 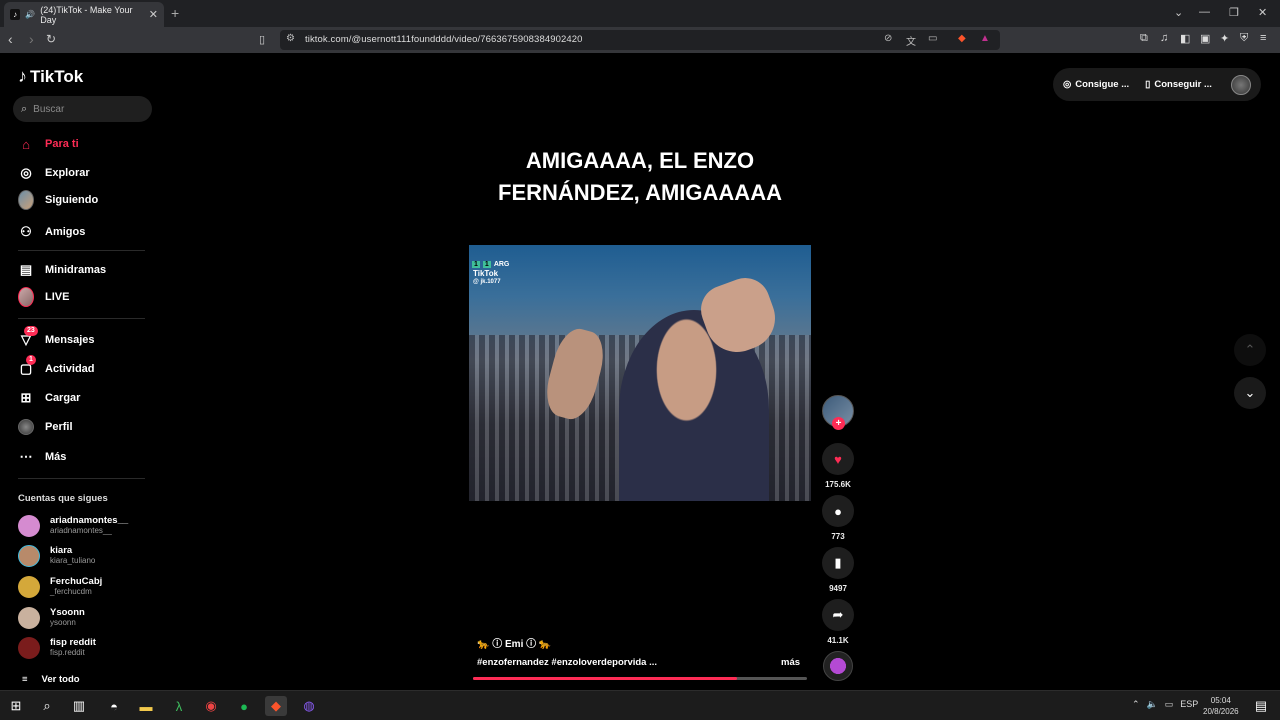 I want to click on tiktok-logo: ♪ TikTok, so click(x=50, y=76).